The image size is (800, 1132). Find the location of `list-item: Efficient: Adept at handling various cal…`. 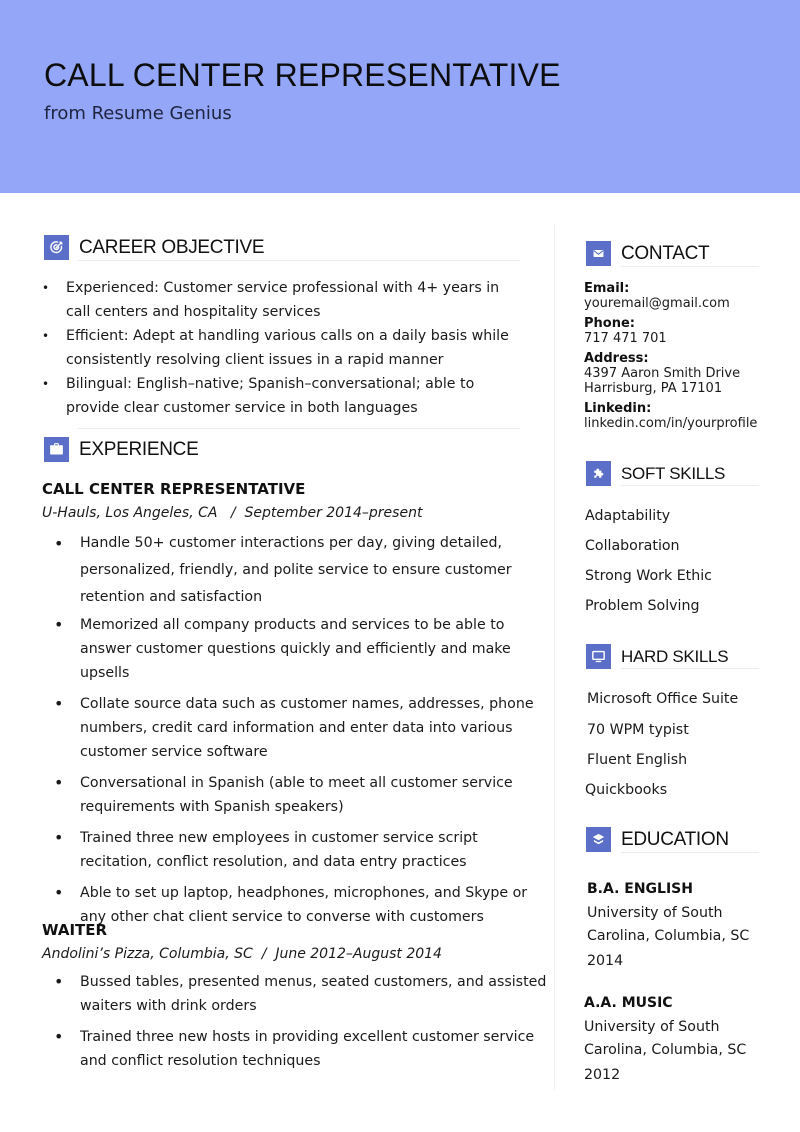

list-item: Efficient: Adept at handling various cal… is located at coordinates (282, 348).